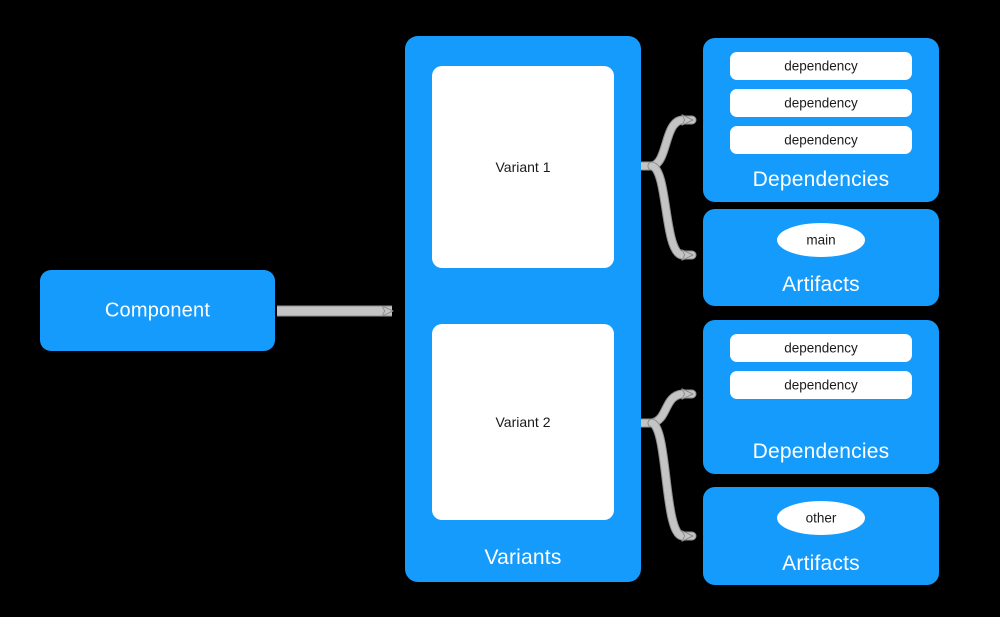 The height and width of the screenshot is (617, 1000). I want to click on dependencies-group-2: dependency dependency Dependencies, so click(821, 397).